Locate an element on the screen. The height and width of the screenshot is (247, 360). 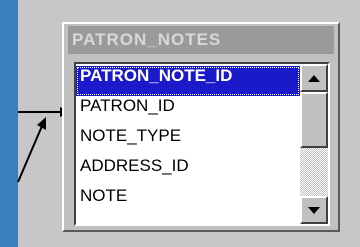
triangle-up-icon is located at coordinates (314, 78).